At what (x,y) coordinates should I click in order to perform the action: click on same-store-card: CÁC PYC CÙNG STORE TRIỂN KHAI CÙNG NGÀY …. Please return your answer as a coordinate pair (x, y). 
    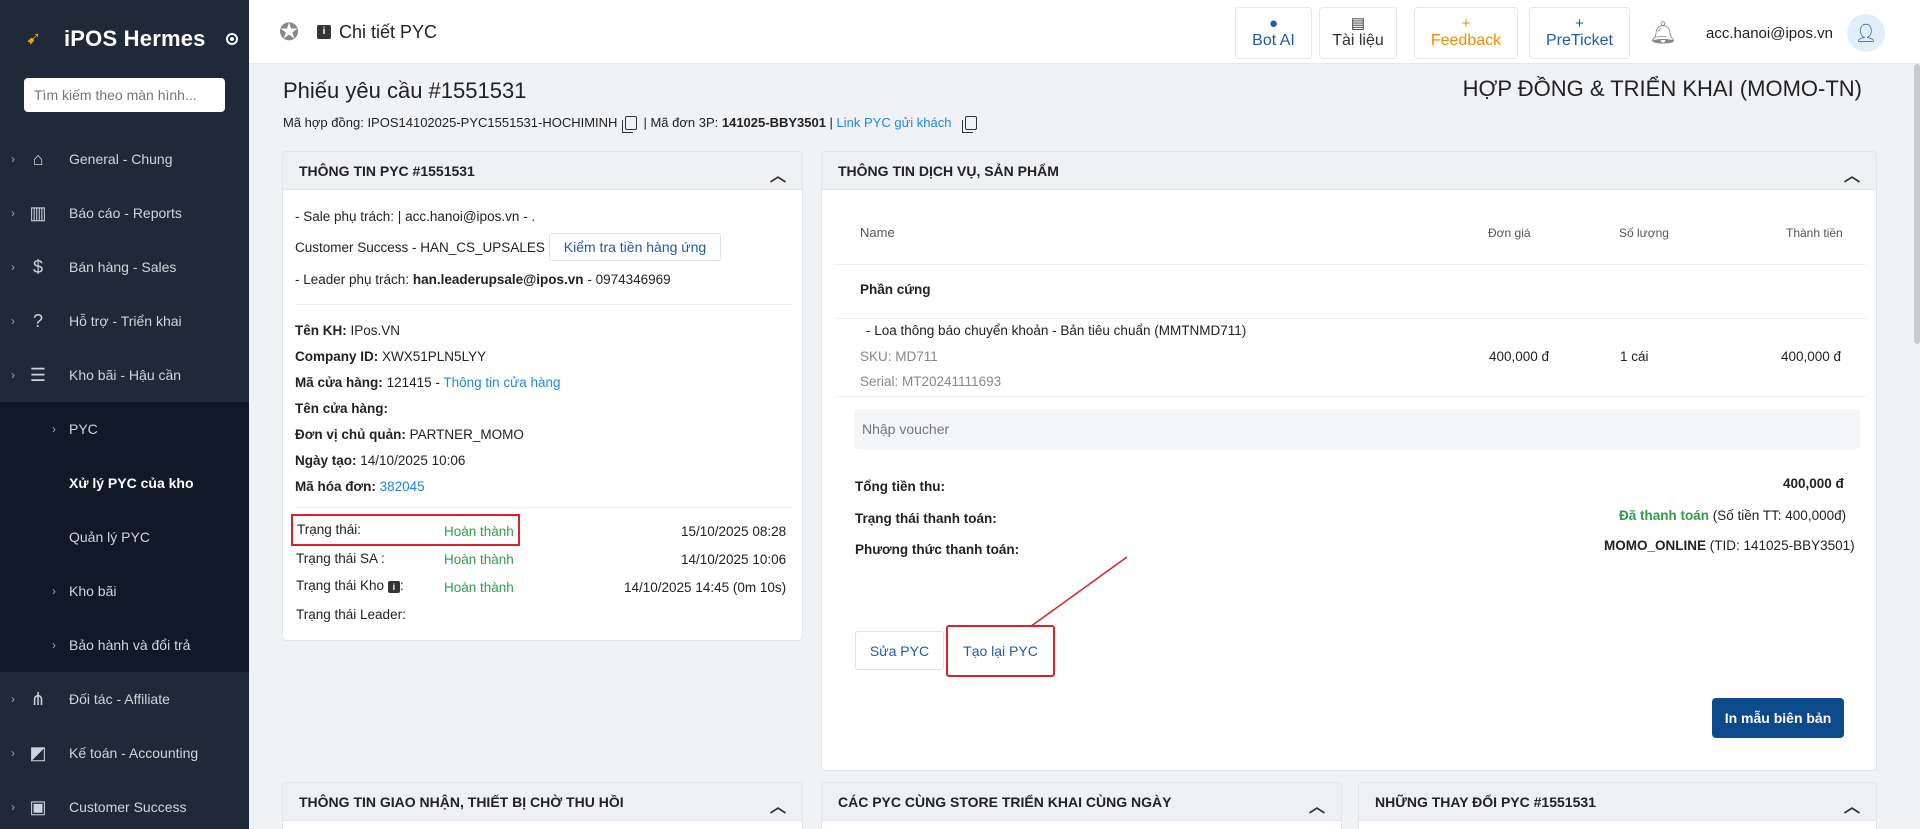
    Looking at the image, I should click on (1081, 805).